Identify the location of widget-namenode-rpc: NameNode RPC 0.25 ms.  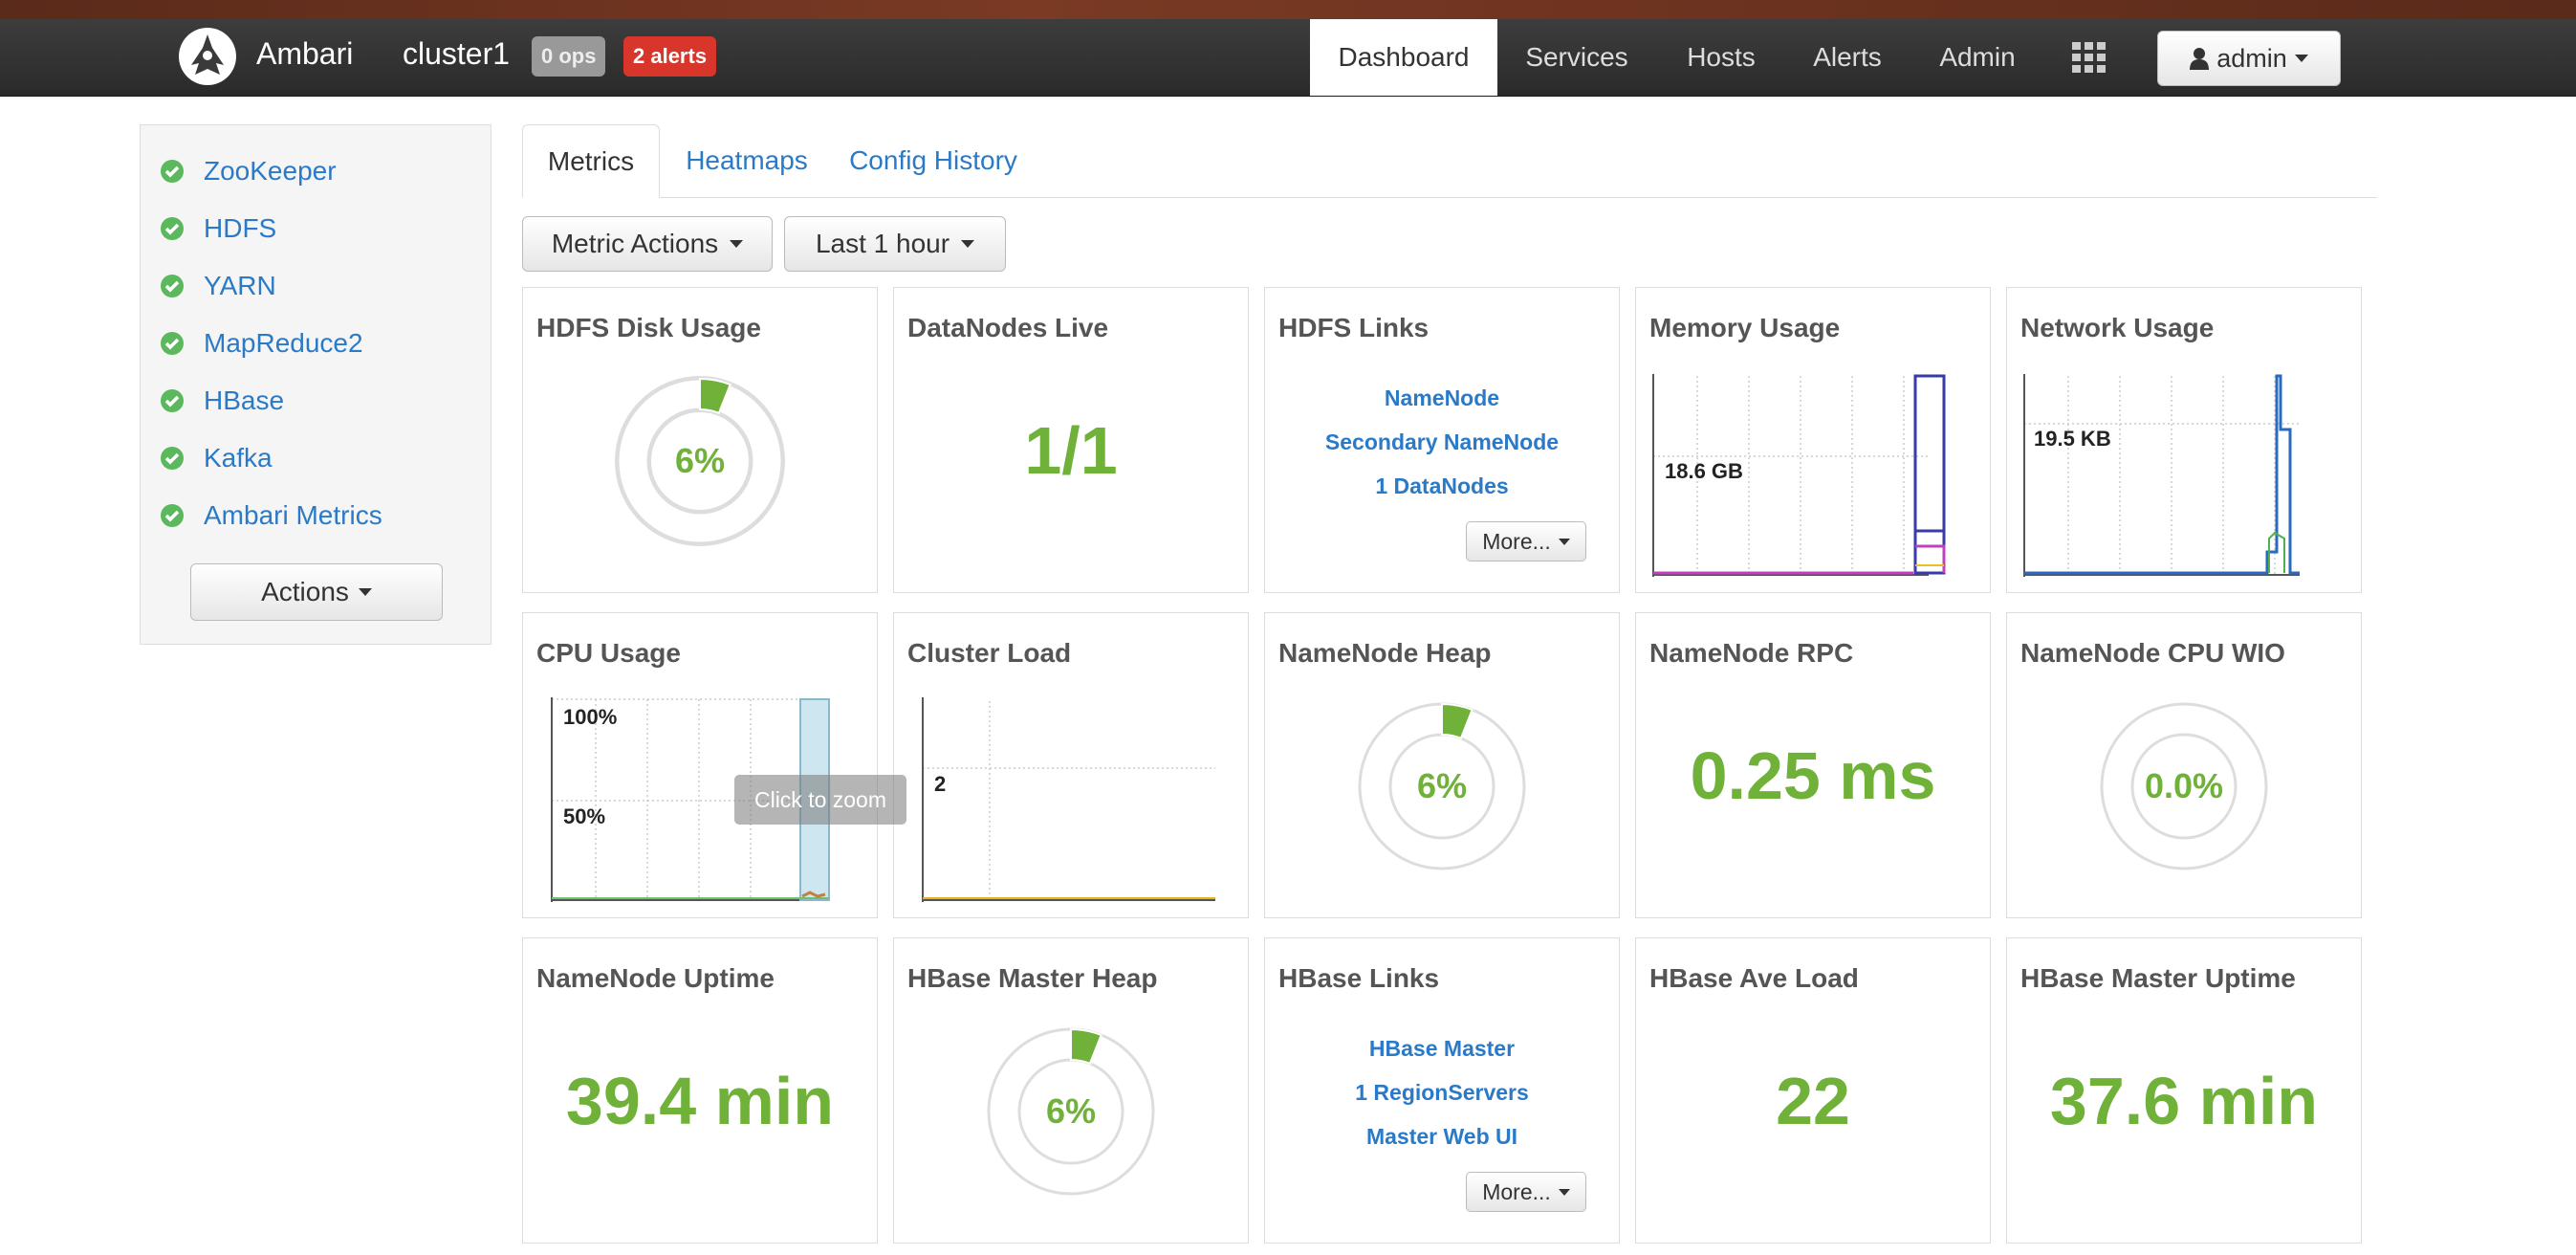
(1813, 765).